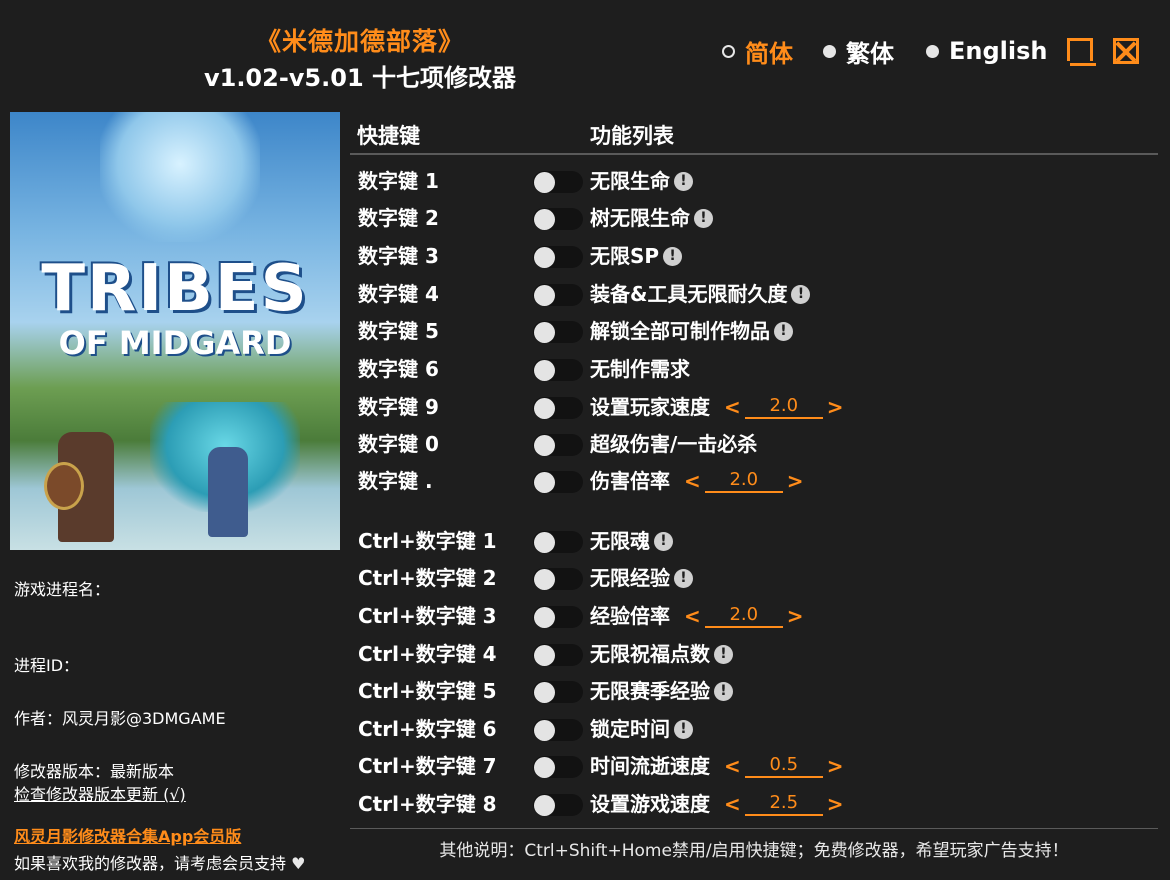 This screenshot has height=880, width=1170. Describe the element at coordinates (986, 51) in the screenshot. I see `lang-english-option: English` at that location.